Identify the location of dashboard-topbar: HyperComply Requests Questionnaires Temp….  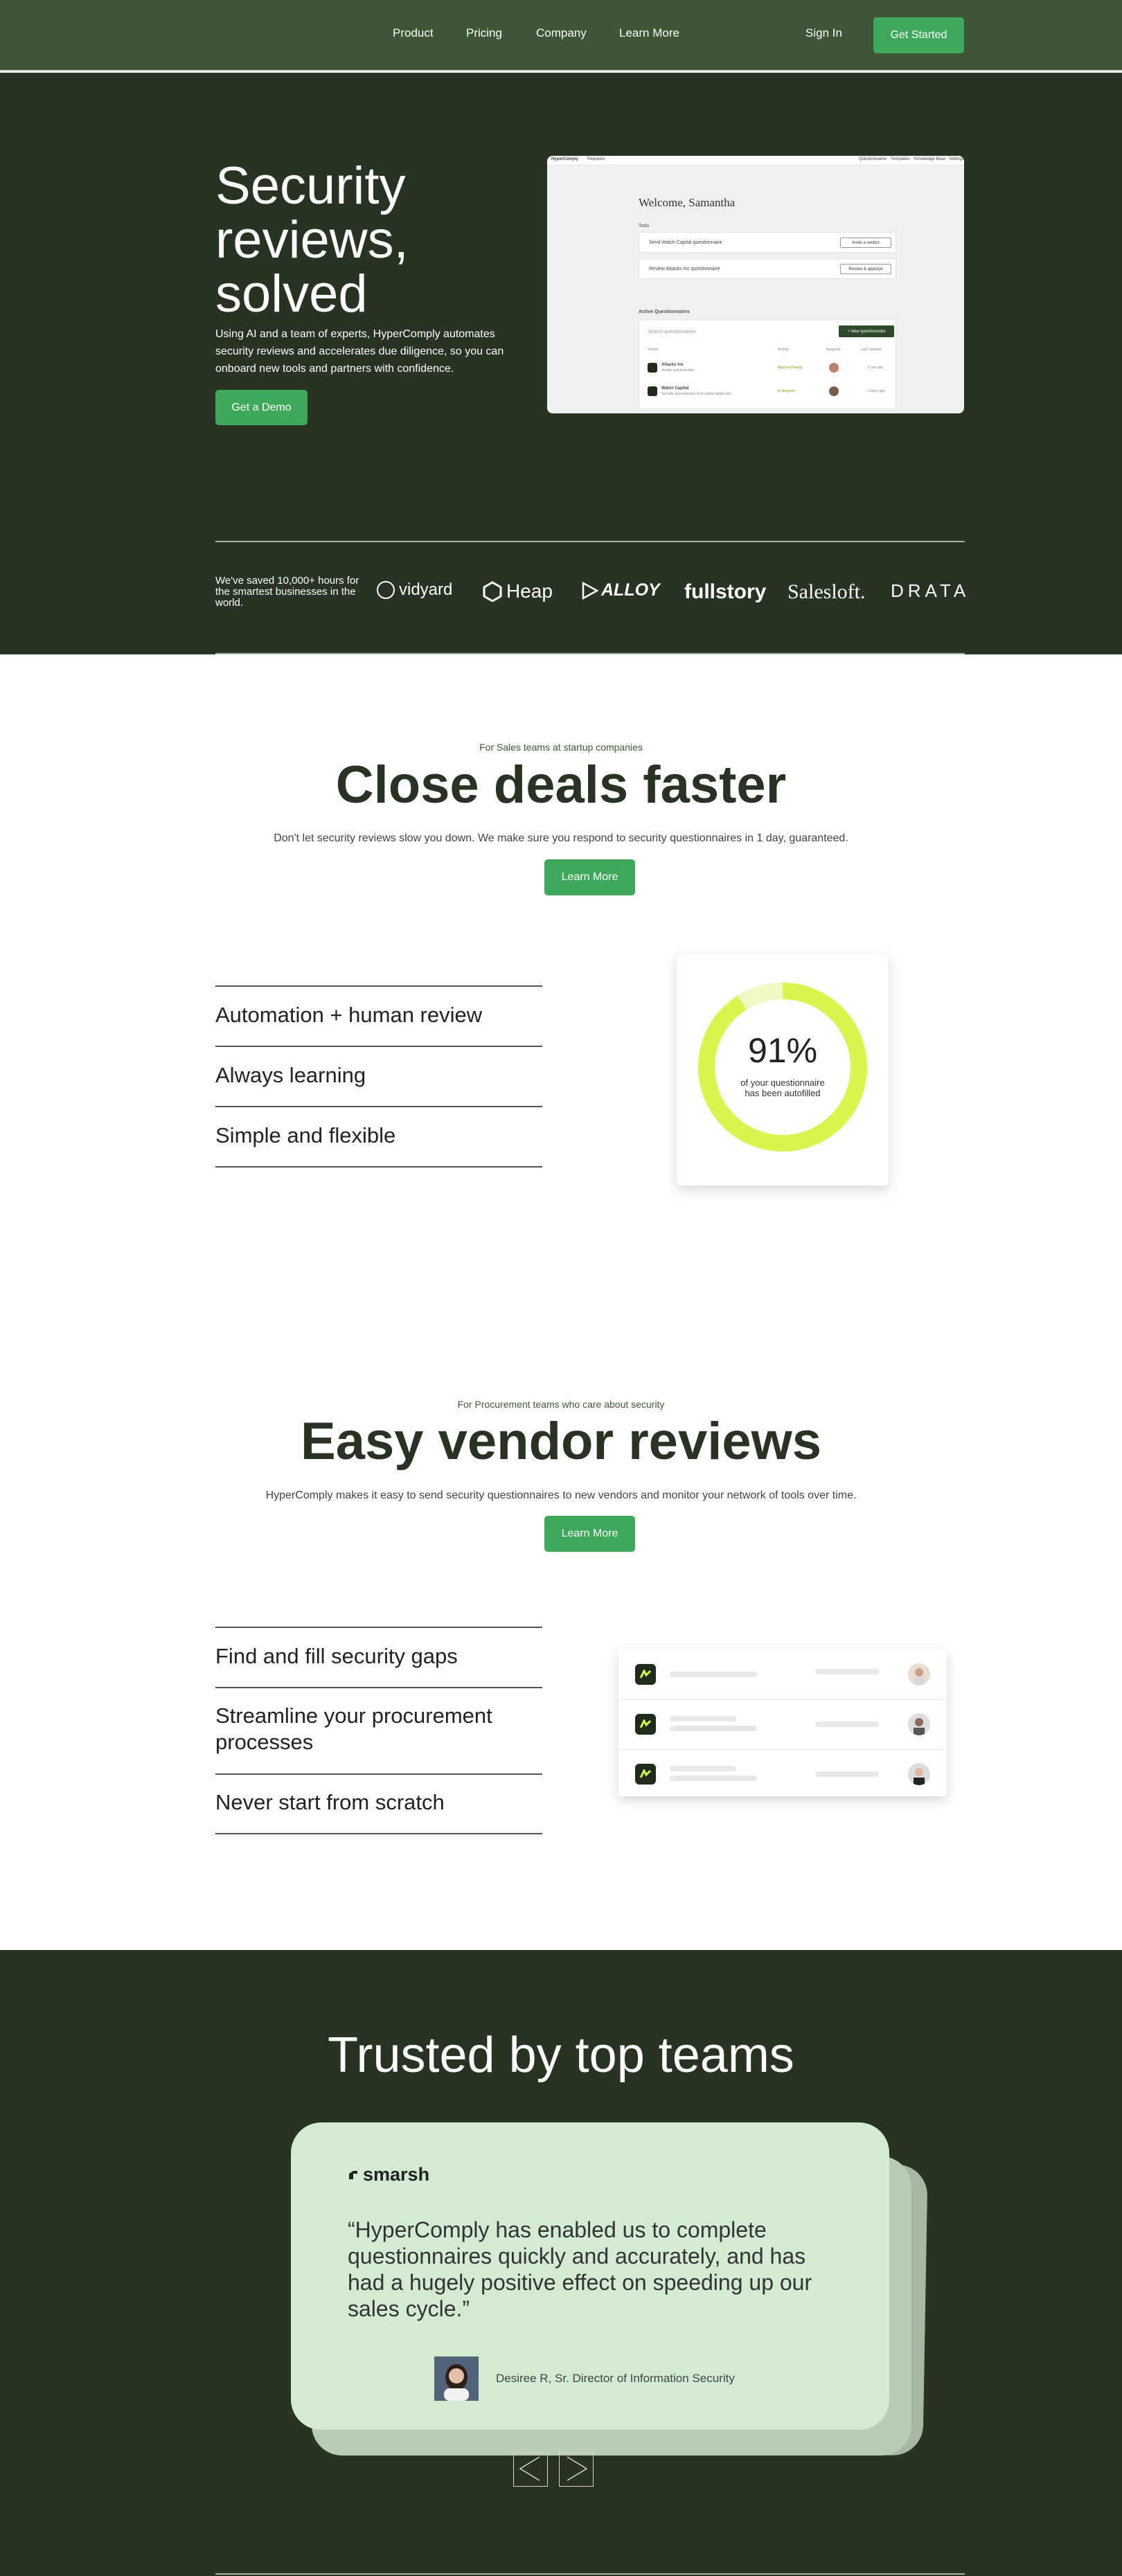
(755, 161).